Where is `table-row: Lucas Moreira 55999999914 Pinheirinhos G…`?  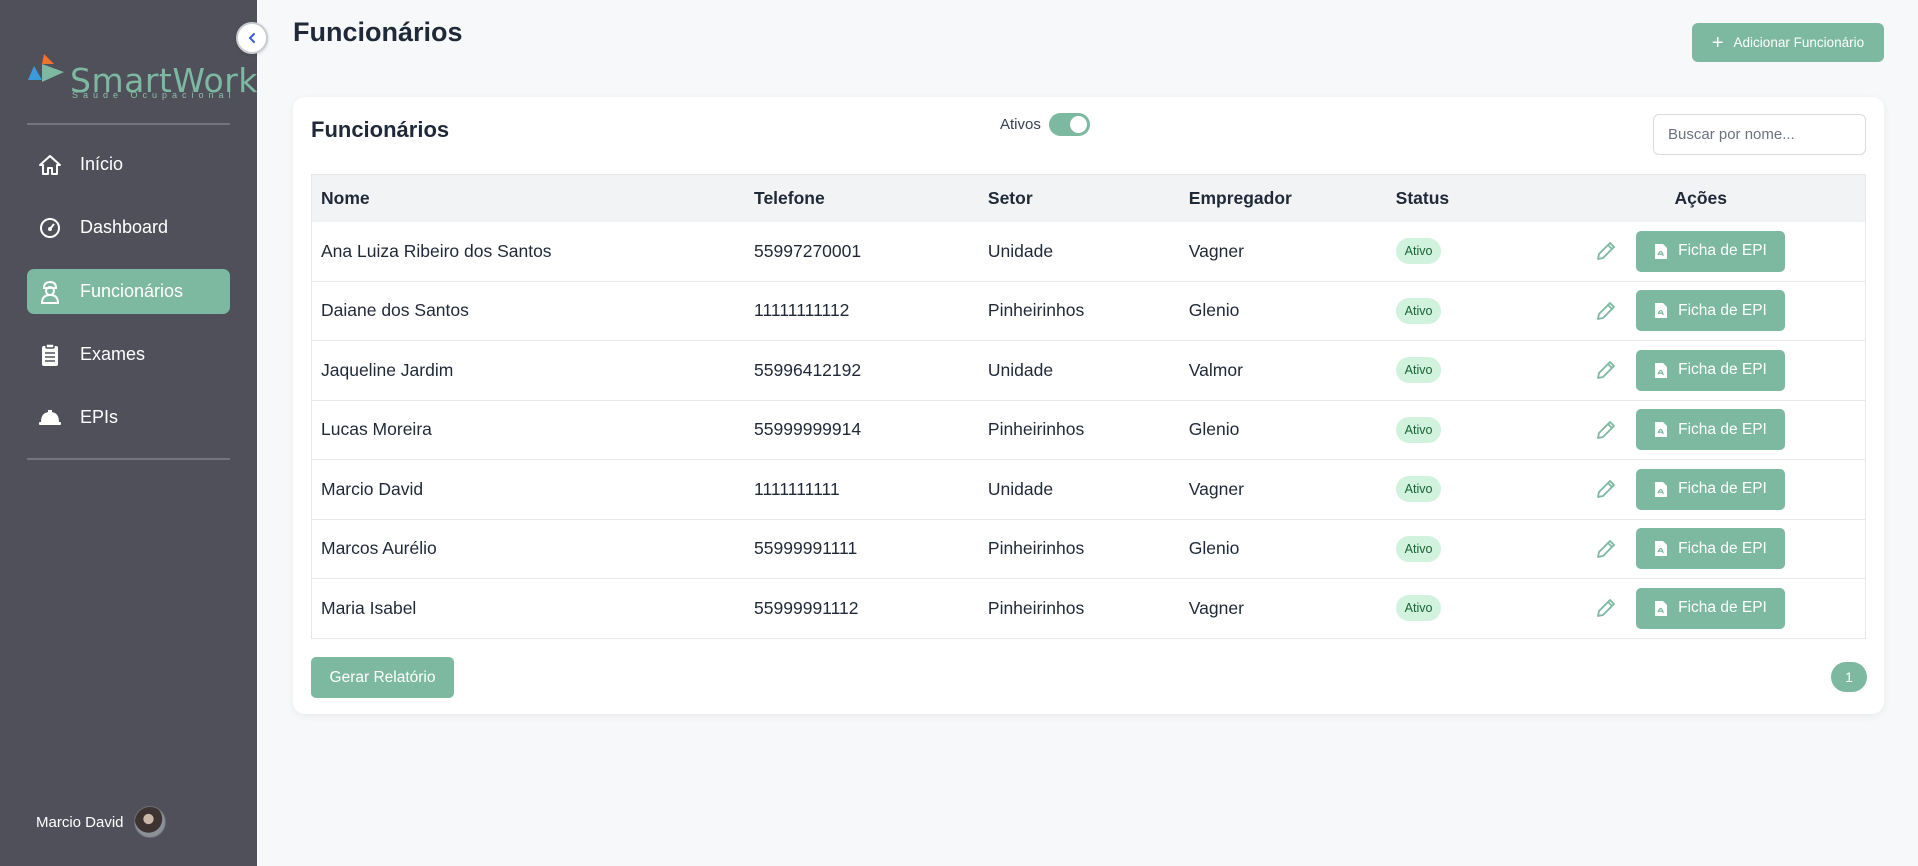
table-row: Lucas Moreira 55999999914 Pinheirinhos G… is located at coordinates (1088, 430).